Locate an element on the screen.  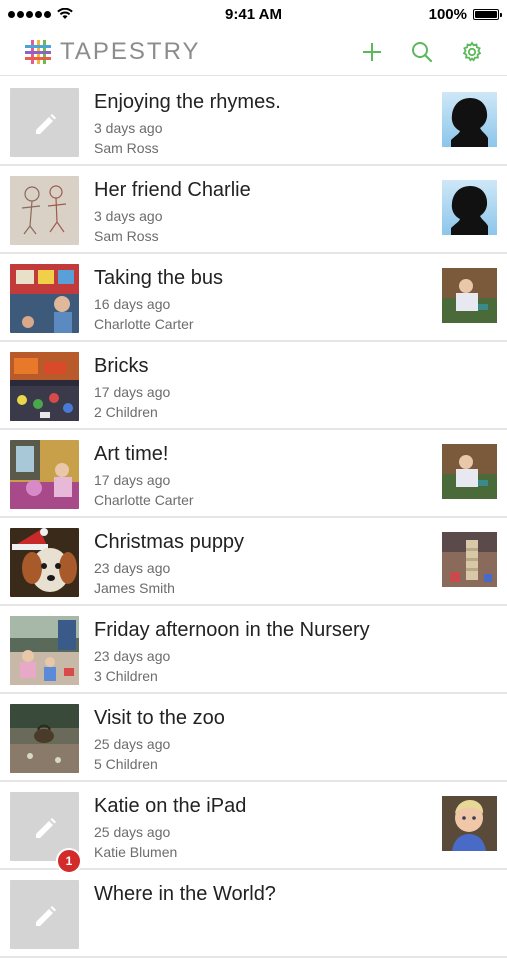
drawing-photo-icon is located at coordinates (44, 210).